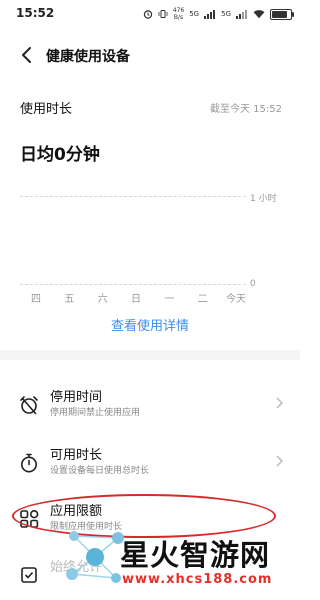 Image resolution: width=320 pixels, height=600 pixels. I want to click on watermark-title: 星火智游网, so click(195, 555).